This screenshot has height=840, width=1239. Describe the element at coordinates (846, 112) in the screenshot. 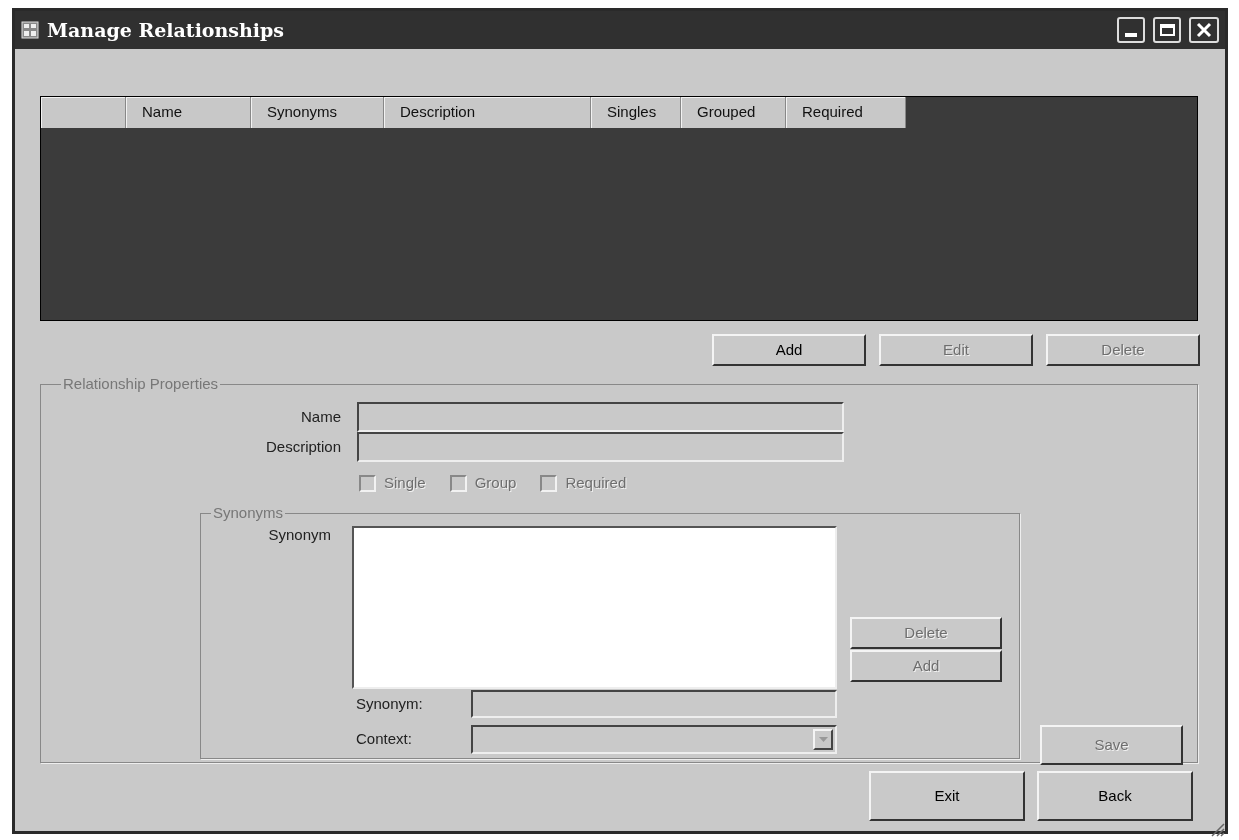

I see `column-header: Required` at that location.